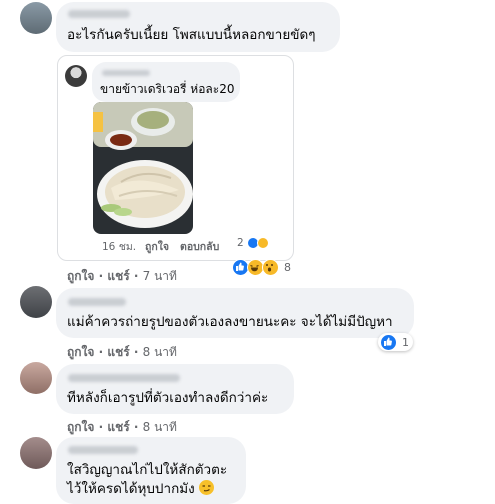 The image size is (495, 504). What do you see at coordinates (157, 246) in the screenshot?
I see `shared-like-link: ถูกใจ` at bounding box center [157, 246].